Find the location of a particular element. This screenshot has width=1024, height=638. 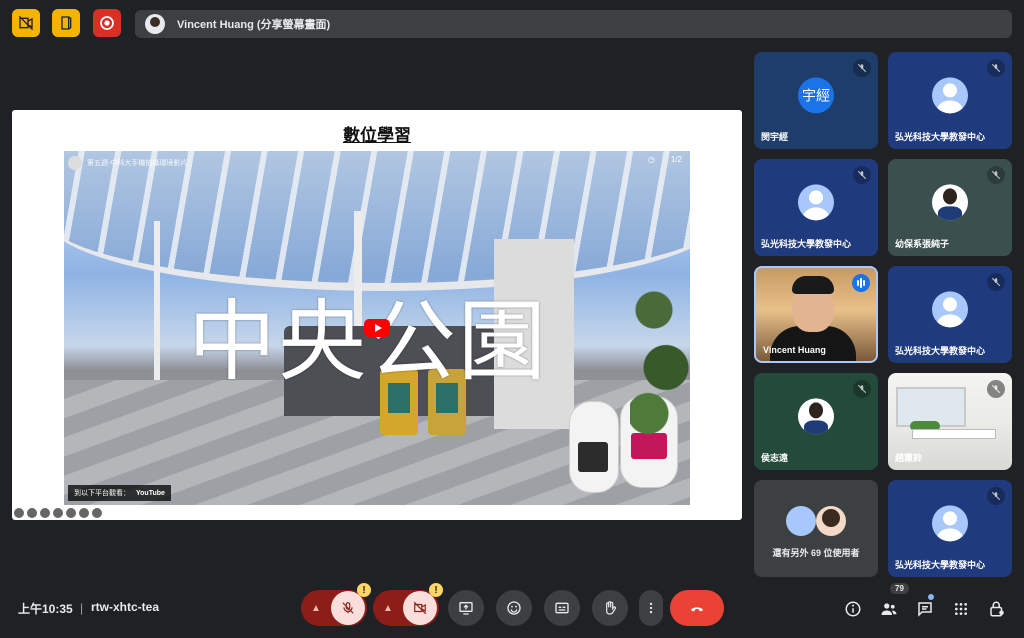

participant-tile: 侯志遠 is located at coordinates (816, 421).